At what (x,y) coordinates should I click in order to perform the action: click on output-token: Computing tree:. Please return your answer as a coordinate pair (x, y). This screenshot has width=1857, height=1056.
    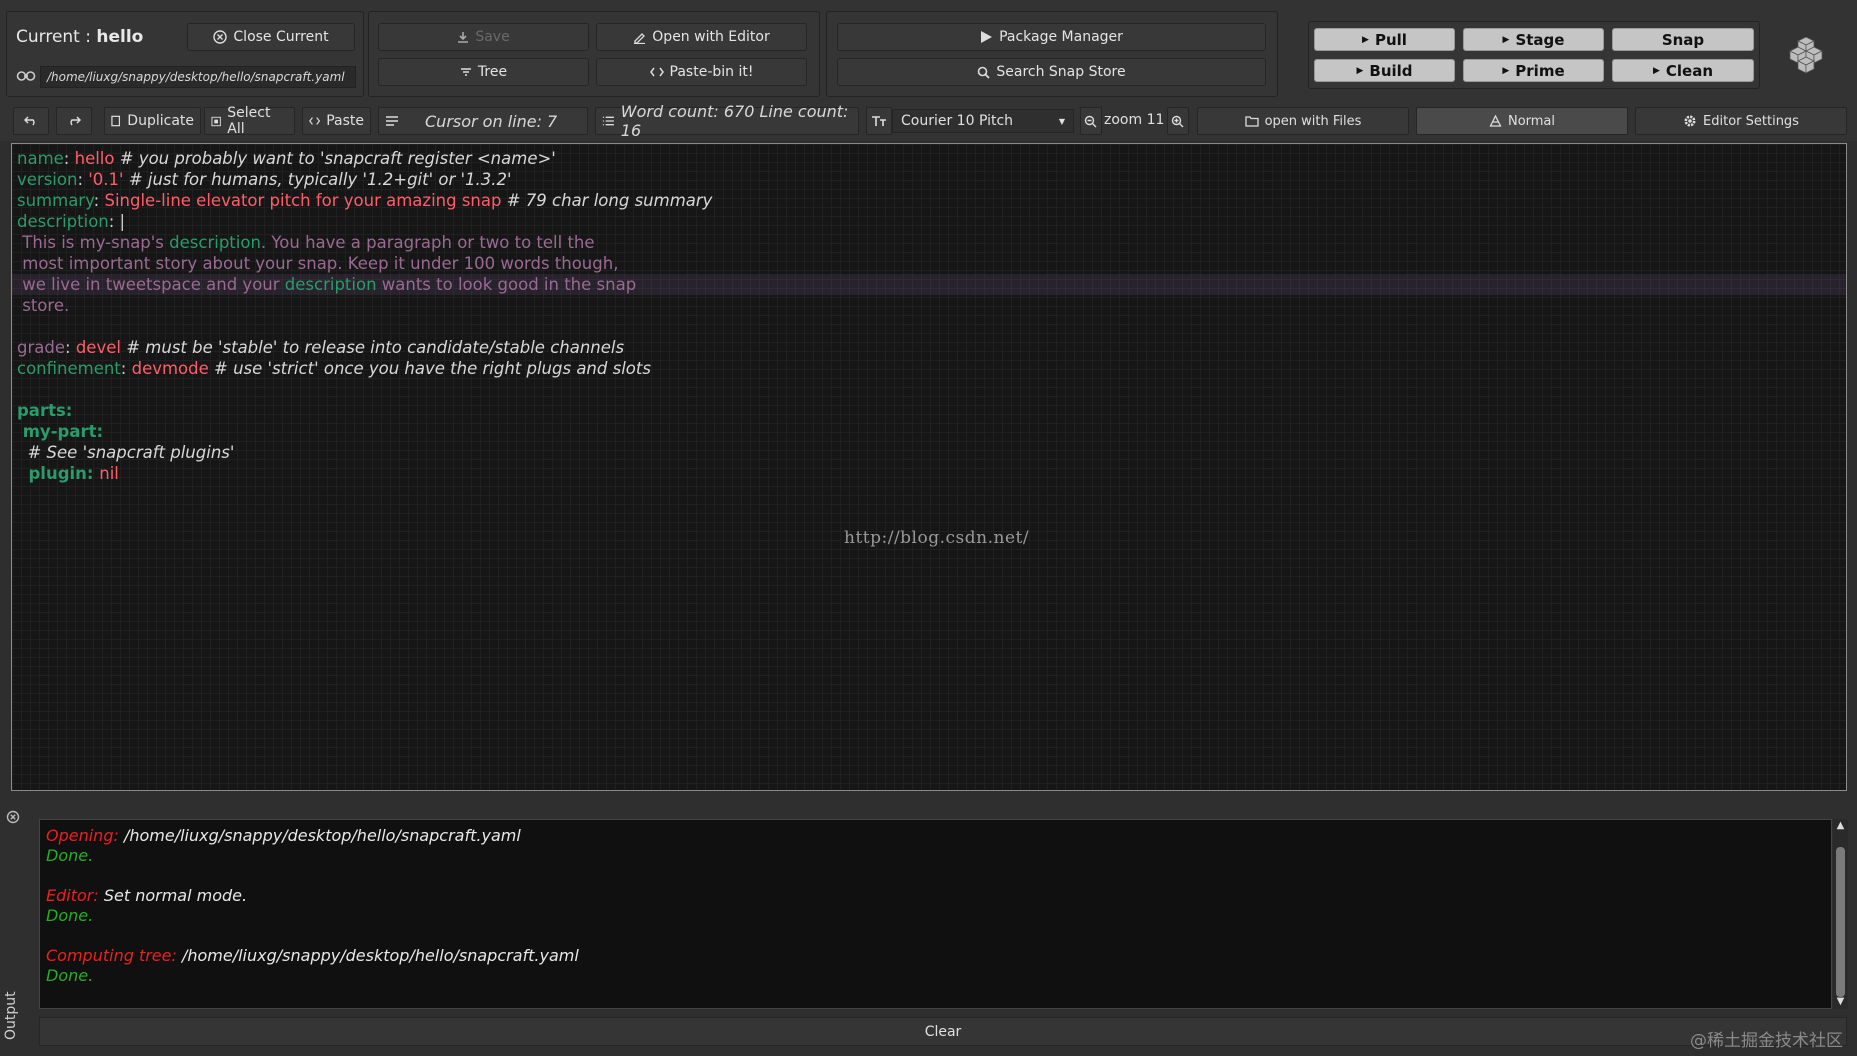
    Looking at the image, I should click on (114, 955).